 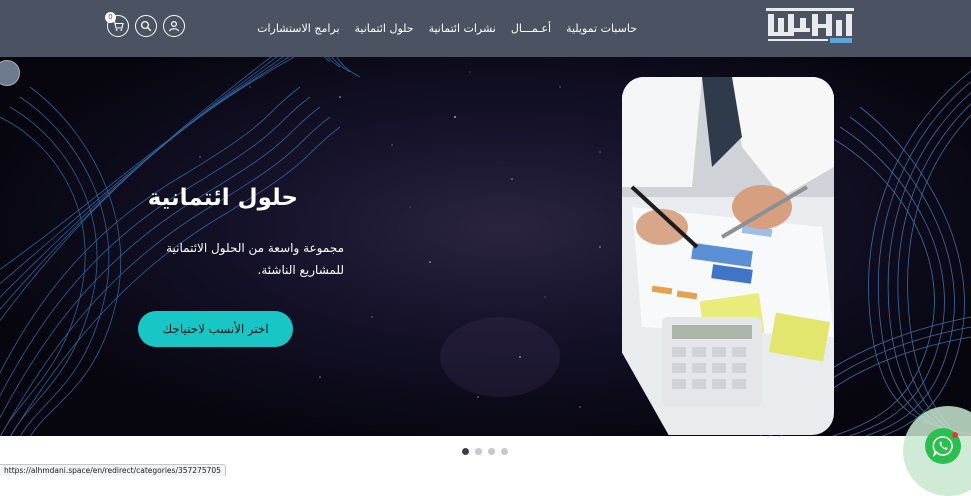 What do you see at coordinates (298, 28) in the screenshot?
I see `nav-consulting-programs: برامج الاستشارات` at bounding box center [298, 28].